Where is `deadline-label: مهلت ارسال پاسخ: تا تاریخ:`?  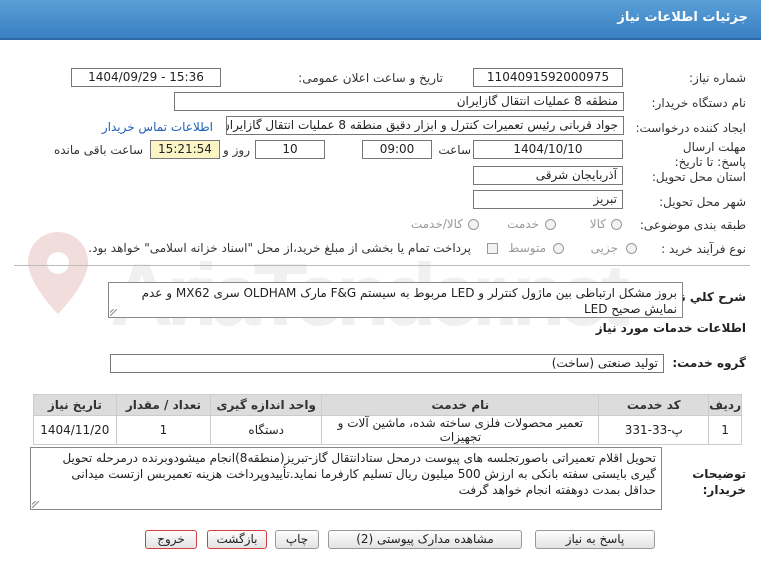
deadline-label: مهلت ارسال پاسخ: تا تاریخ: is located at coordinates (710, 154).